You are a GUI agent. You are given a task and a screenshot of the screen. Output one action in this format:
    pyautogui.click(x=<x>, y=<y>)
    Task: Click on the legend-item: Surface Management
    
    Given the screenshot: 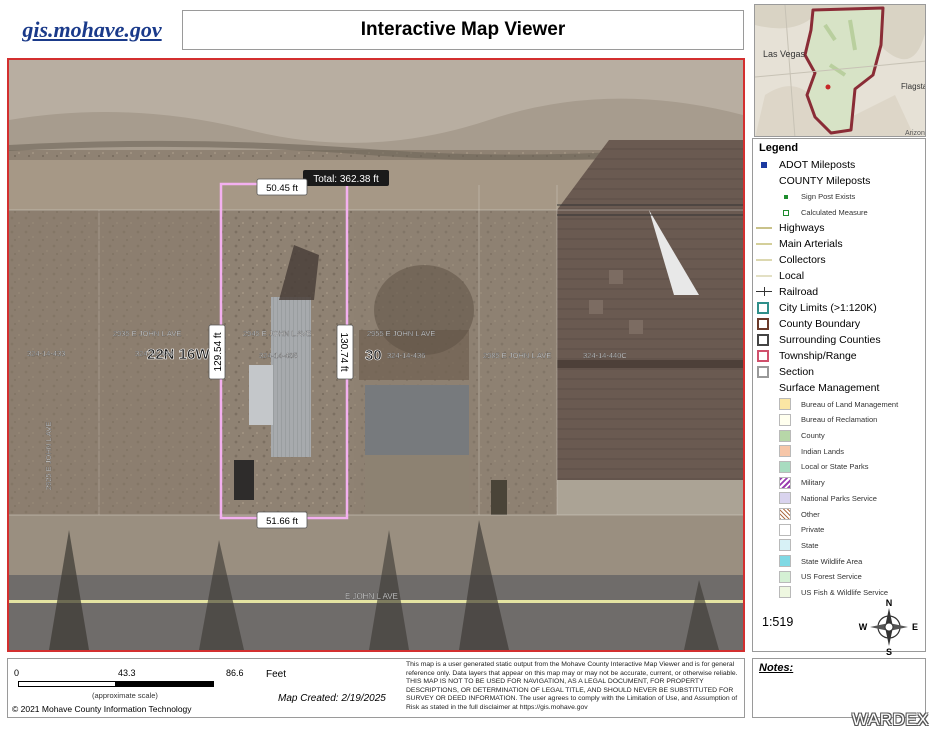 What is the action you would take?
    pyautogui.click(x=839, y=388)
    